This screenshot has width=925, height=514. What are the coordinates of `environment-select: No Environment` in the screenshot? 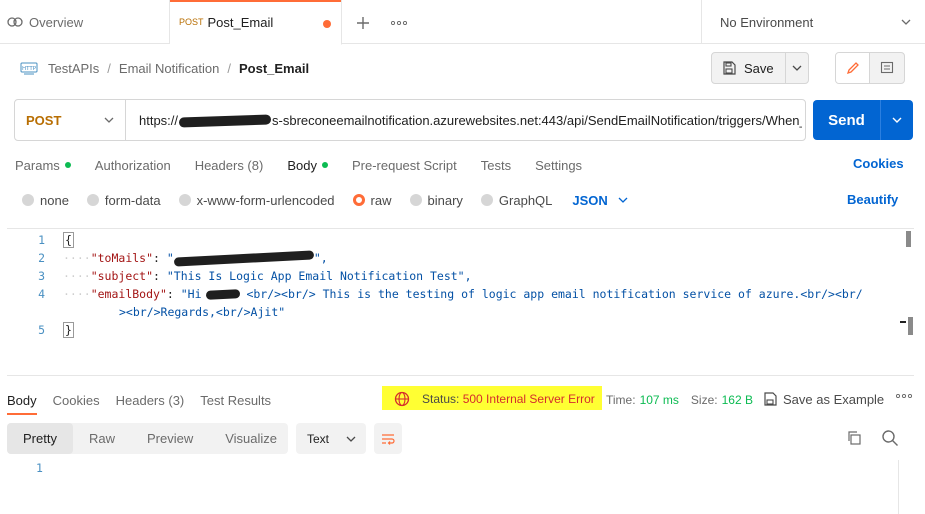 It's located at (813, 22).